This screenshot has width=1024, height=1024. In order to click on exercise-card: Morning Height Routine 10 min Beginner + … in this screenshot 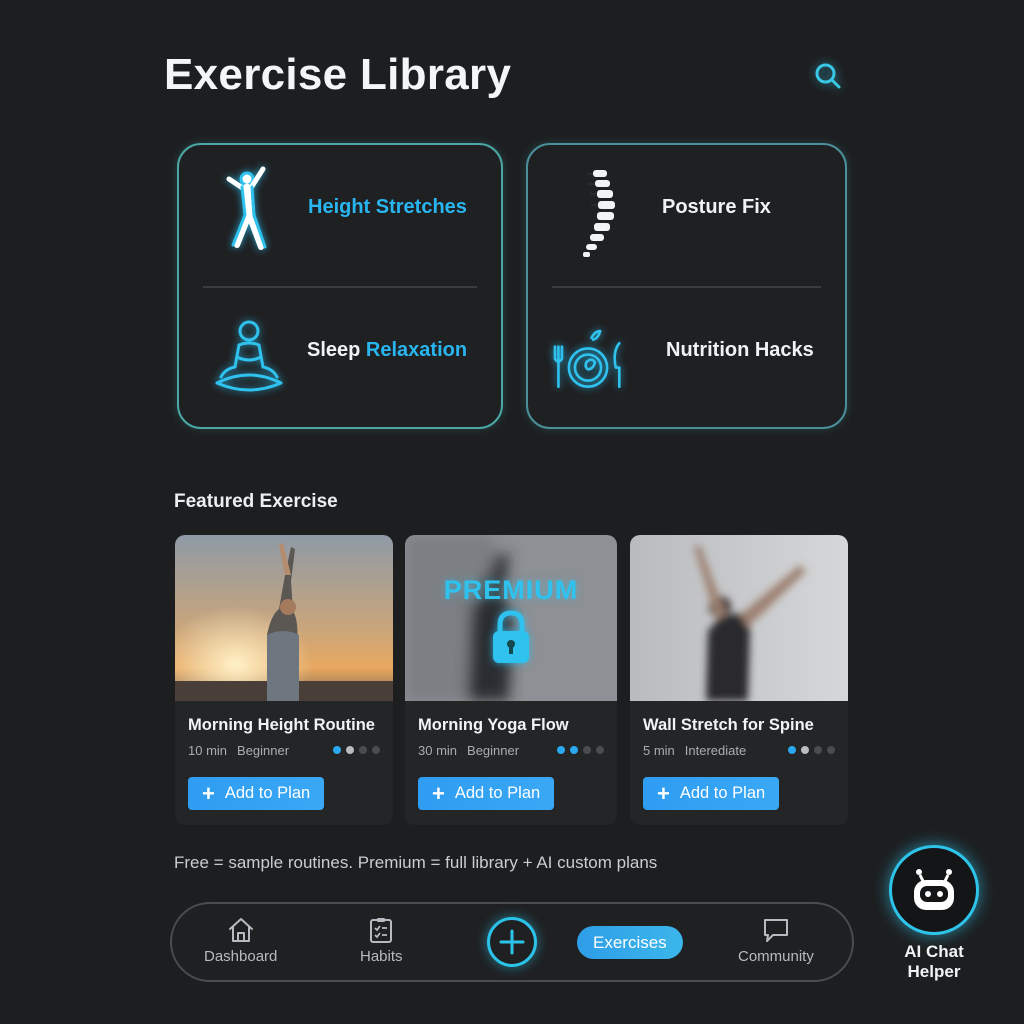, I will do `click(284, 680)`.